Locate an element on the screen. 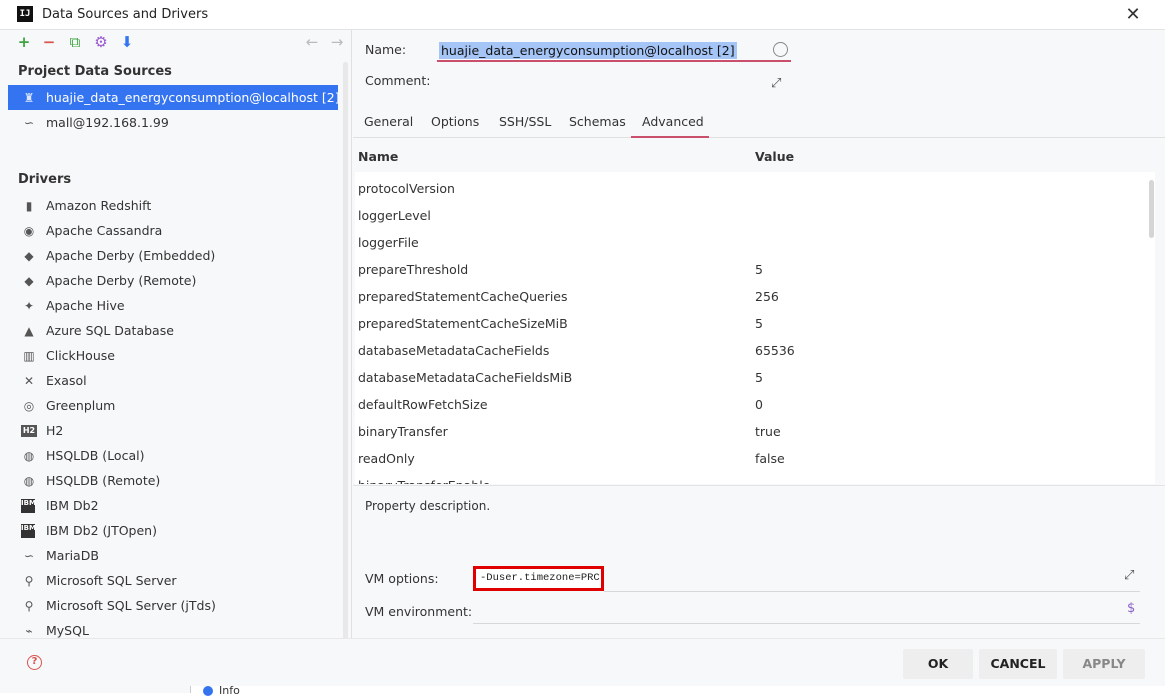  property-name: binaryTransferEnable is located at coordinates (424, 478).